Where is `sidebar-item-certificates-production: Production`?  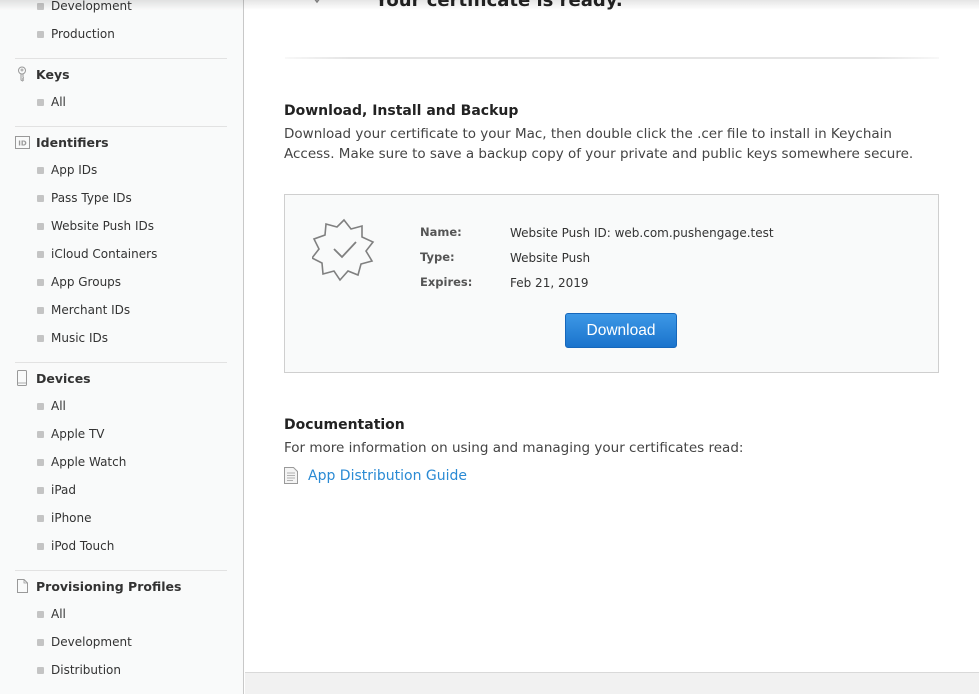 sidebar-item-certificates-production: Production is located at coordinates (76, 34).